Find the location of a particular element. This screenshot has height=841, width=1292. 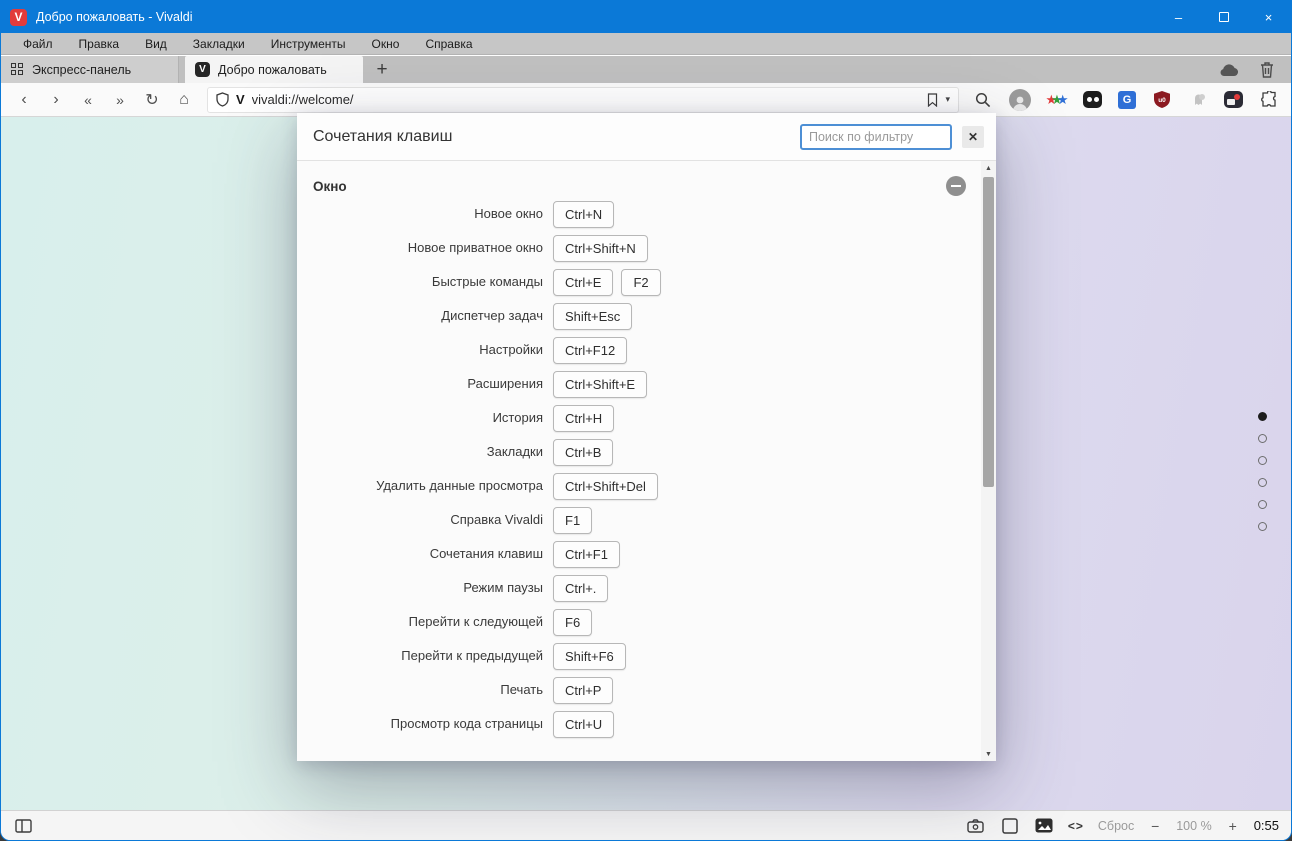

zoom-in-button: + is located at coordinates (1233, 826).